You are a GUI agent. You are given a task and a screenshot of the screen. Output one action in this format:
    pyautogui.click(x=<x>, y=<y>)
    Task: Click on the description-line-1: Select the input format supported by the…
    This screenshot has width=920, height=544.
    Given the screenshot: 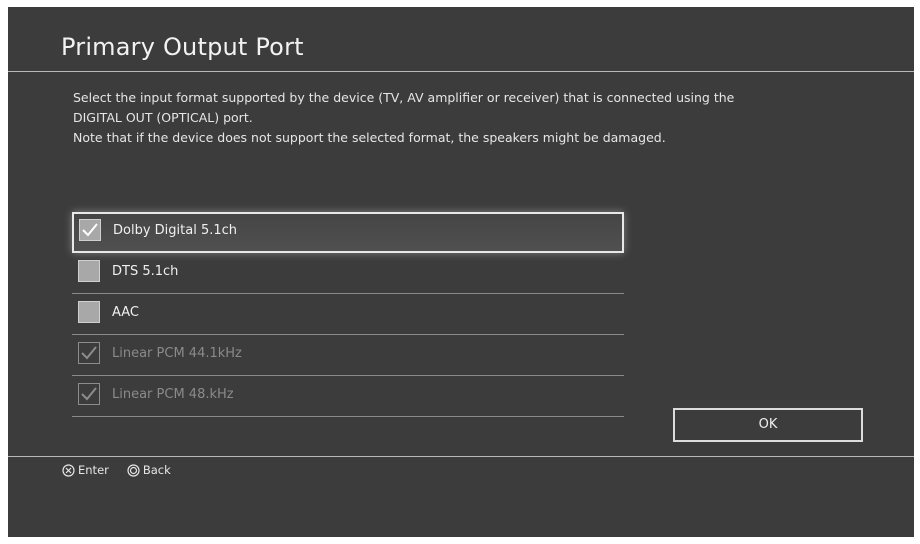 What is the action you would take?
    pyautogui.click(x=404, y=97)
    